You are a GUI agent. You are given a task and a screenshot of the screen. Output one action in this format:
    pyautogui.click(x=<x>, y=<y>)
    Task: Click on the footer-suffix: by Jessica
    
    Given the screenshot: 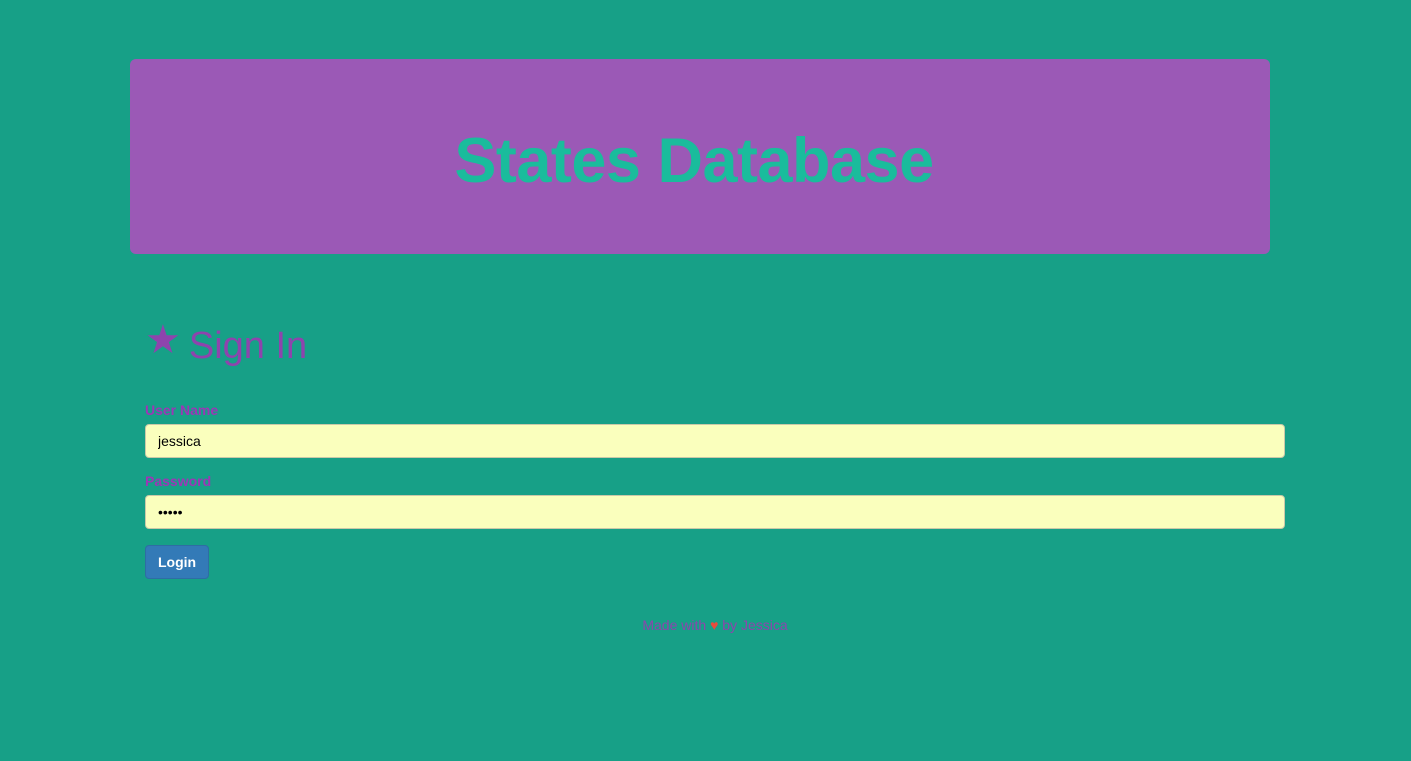 What is the action you would take?
    pyautogui.click(x=755, y=625)
    